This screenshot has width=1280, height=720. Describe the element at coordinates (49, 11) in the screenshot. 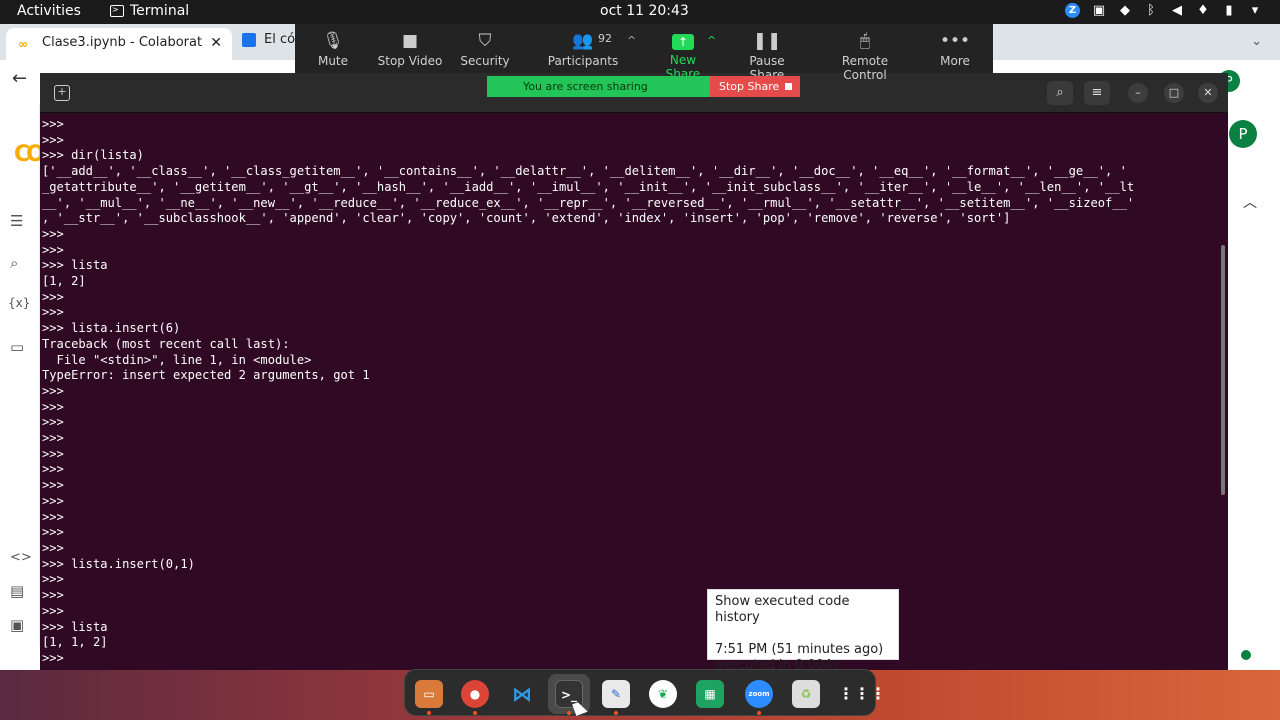

I see `activities-button: Activities` at that location.